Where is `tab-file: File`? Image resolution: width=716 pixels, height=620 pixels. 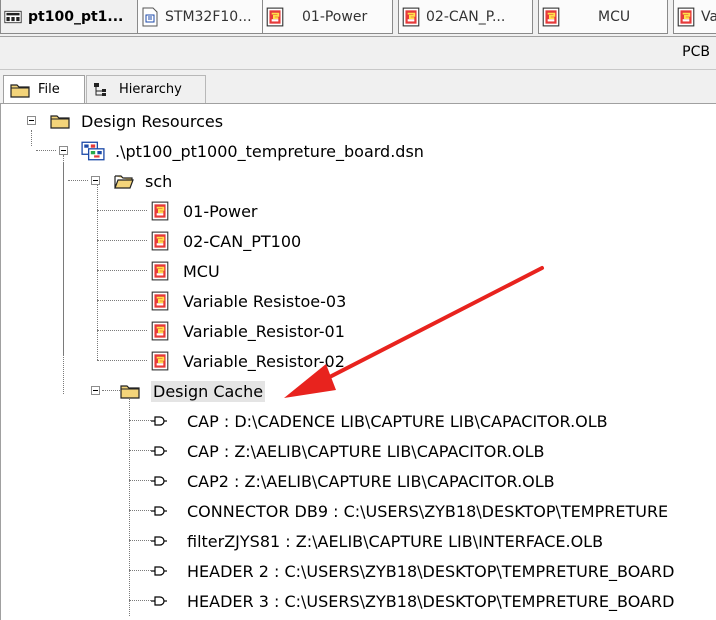 tab-file: File is located at coordinates (44, 89).